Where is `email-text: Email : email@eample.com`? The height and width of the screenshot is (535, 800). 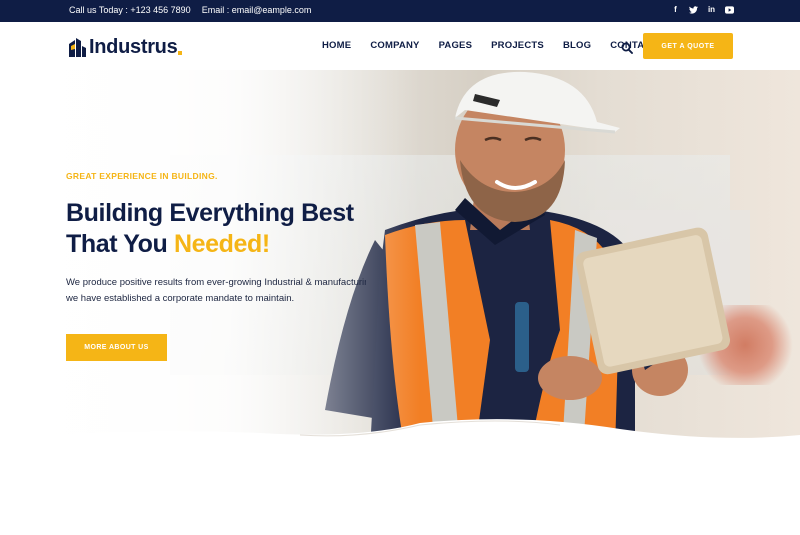 email-text: Email : email@eample.com is located at coordinates (257, 10).